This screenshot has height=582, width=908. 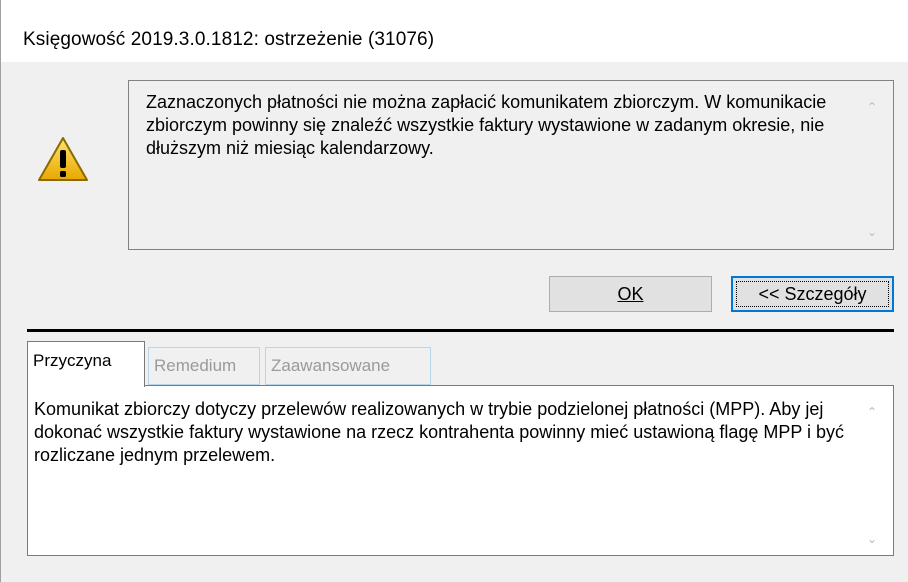 What do you see at coordinates (460, 330) in the screenshot?
I see `separator-line` at bounding box center [460, 330].